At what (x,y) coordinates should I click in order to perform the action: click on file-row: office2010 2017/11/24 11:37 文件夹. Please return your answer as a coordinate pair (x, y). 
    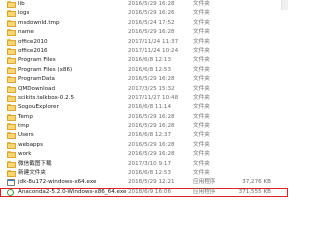
    Looking at the image, I should click on (144, 42).